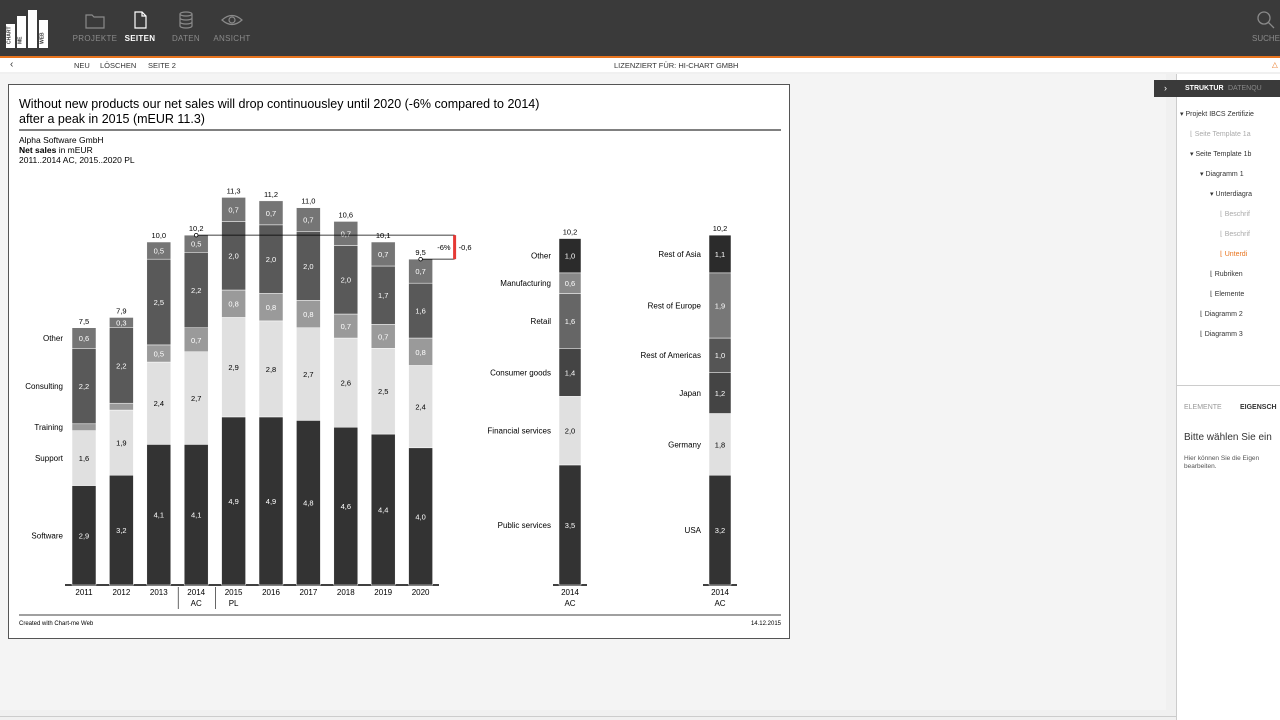 This screenshot has width=1280, height=720. What do you see at coordinates (1221, 314) in the screenshot?
I see `tree-item: ⌊ Diagramm 2` at bounding box center [1221, 314].